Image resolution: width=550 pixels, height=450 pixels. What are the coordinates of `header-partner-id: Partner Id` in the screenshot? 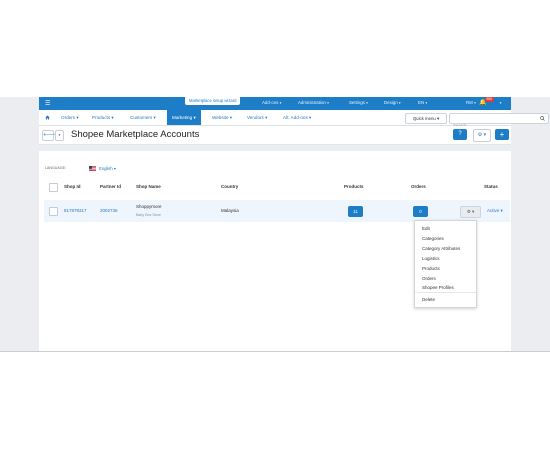 It's located at (110, 186).